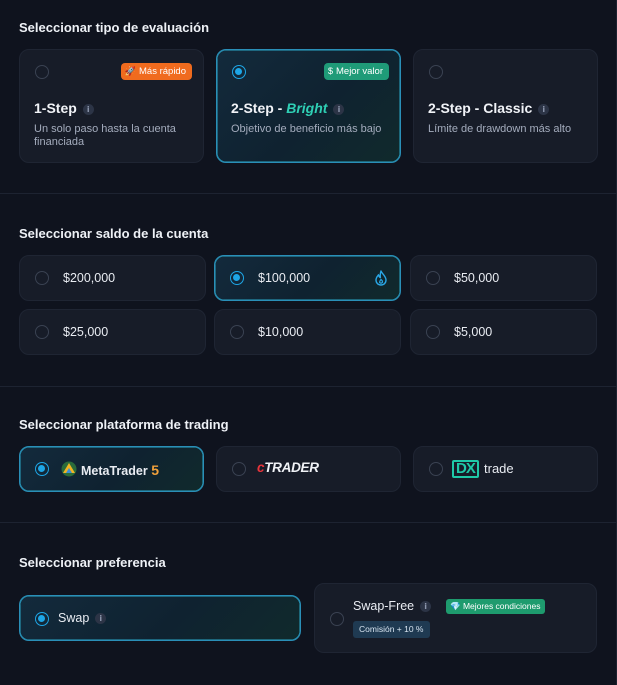  Describe the element at coordinates (82, 618) in the screenshot. I see `swap-label: Swap i` at that location.